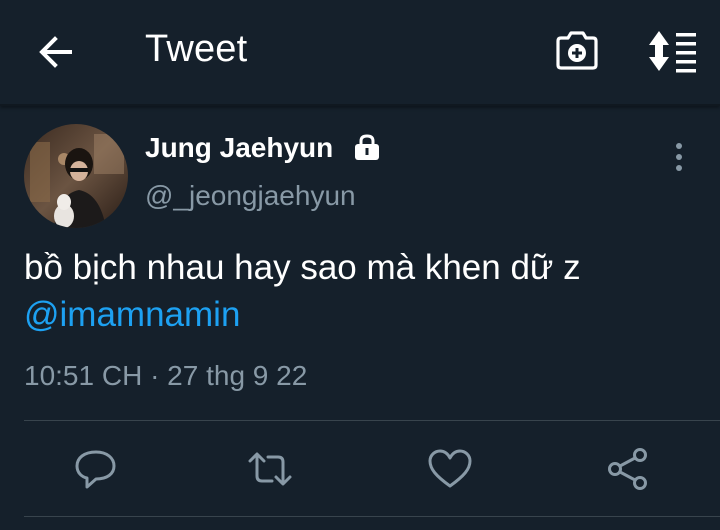 The image size is (720, 530). I want to click on sort-list-icon, so click(672, 52).